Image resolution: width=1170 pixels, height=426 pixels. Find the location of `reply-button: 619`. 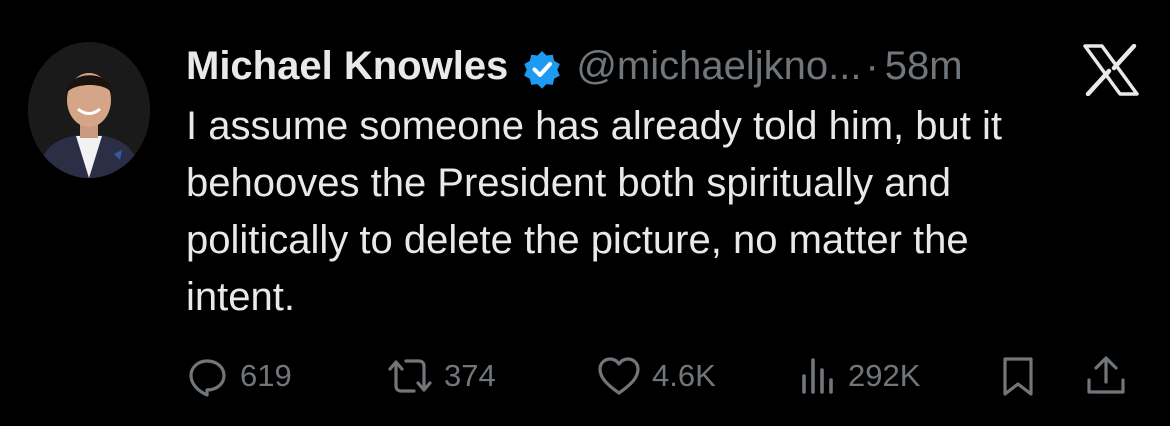

reply-button: 619 is located at coordinates (239, 376).